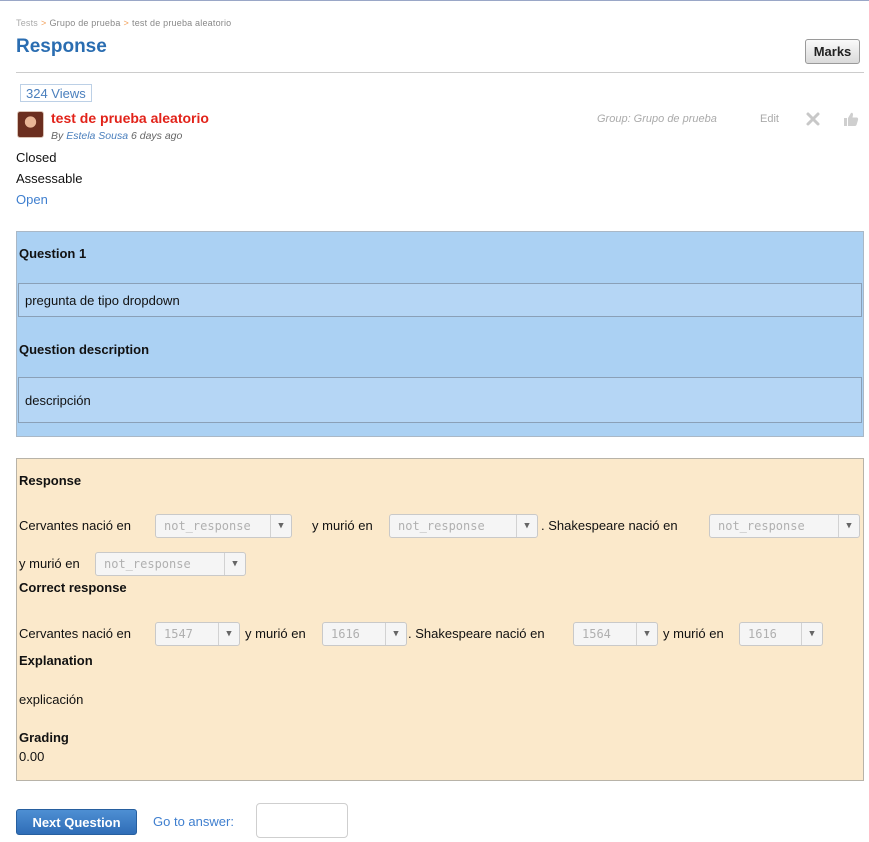 This screenshot has height=842, width=869. What do you see at coordinates (32, 199) in the screenshot?
I see `open-link: Open` at bounding box center [32, 199].